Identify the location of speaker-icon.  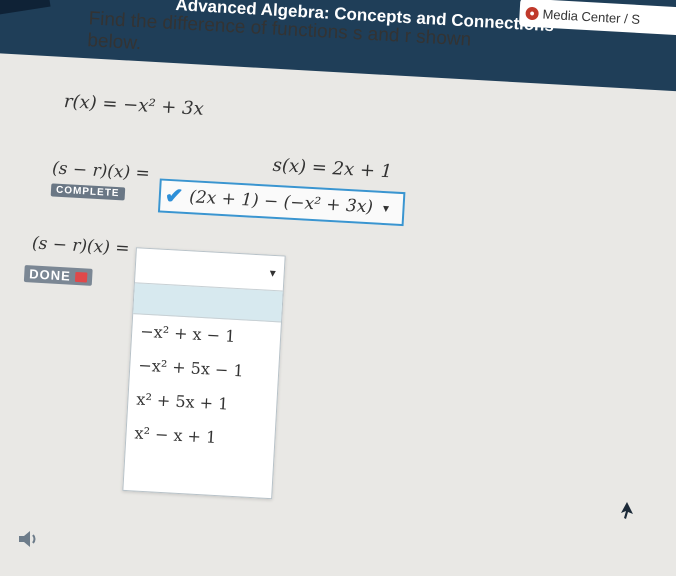
(28, 539).